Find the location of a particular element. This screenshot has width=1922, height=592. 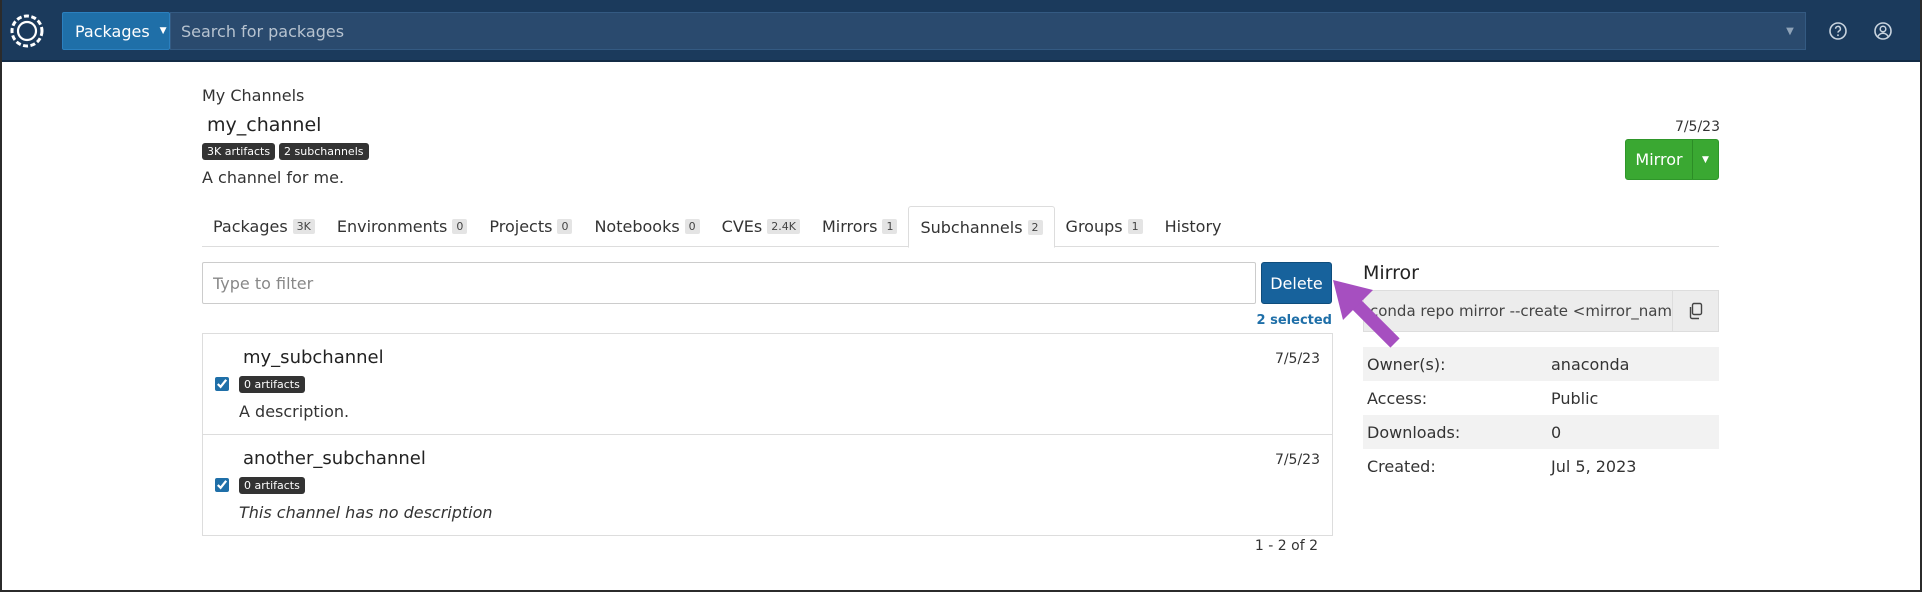

tab-count: 2.4K is located at coordinates (783, 226).